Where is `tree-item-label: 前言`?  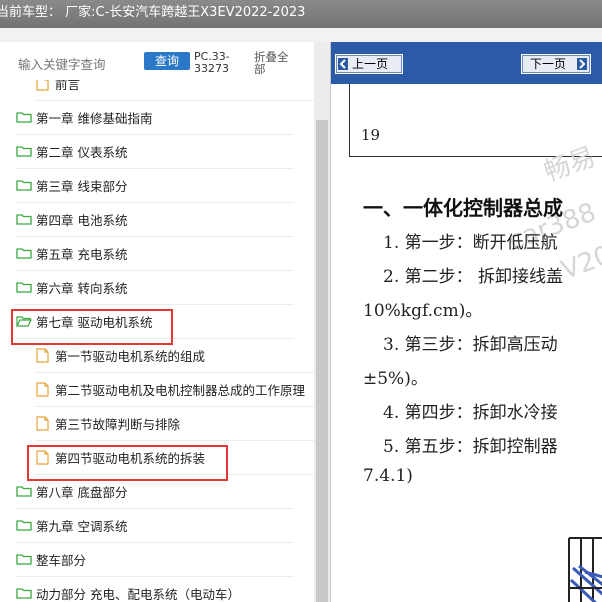
tree-item-label: 前言 is located at coordinates (68, 86).